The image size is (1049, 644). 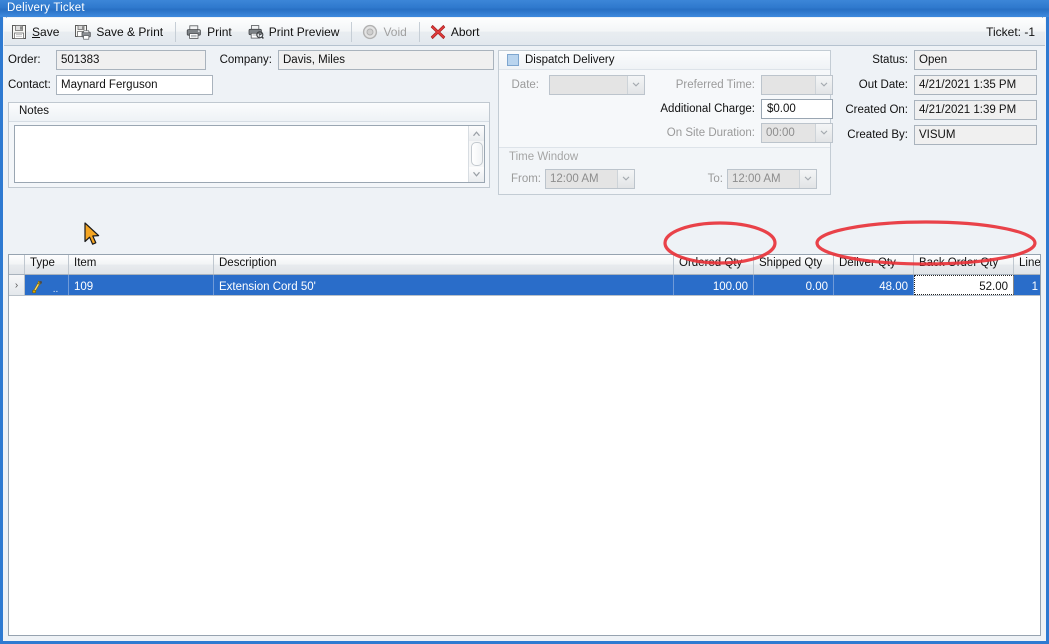 What do you see at coordinates (781, 109) in the screenshot?
I see `additional-charge-value: $0.00` at bounding box center [781, 109].